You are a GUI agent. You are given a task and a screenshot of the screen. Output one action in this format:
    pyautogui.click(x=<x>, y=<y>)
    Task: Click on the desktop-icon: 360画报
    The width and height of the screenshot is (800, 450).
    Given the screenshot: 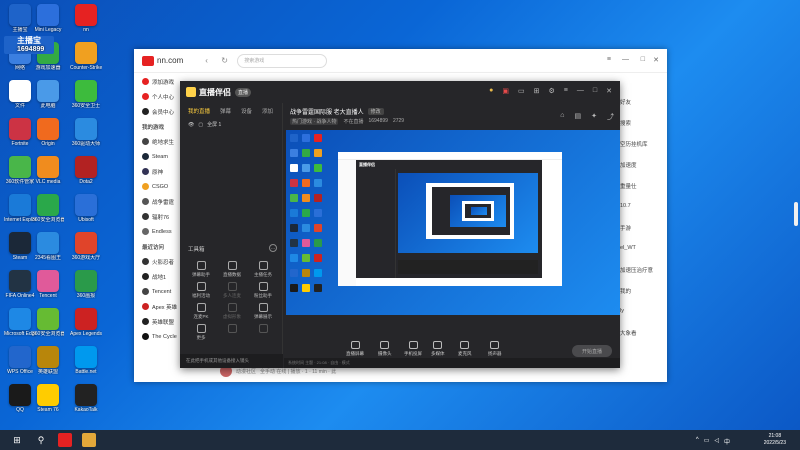 What is the action you would take?
    pyautogui.click(x=86, y=289)
    